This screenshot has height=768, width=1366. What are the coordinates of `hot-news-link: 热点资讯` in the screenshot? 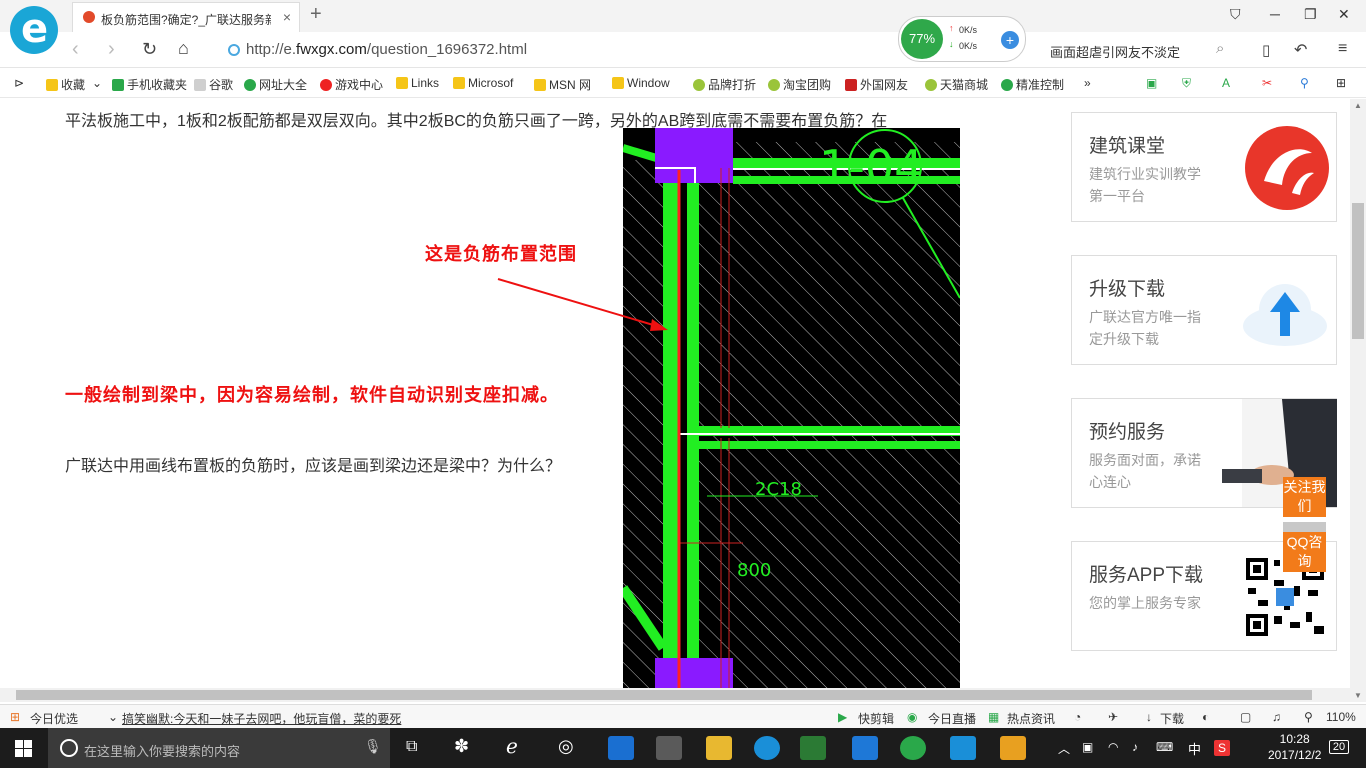 It's located at (1031, 718).